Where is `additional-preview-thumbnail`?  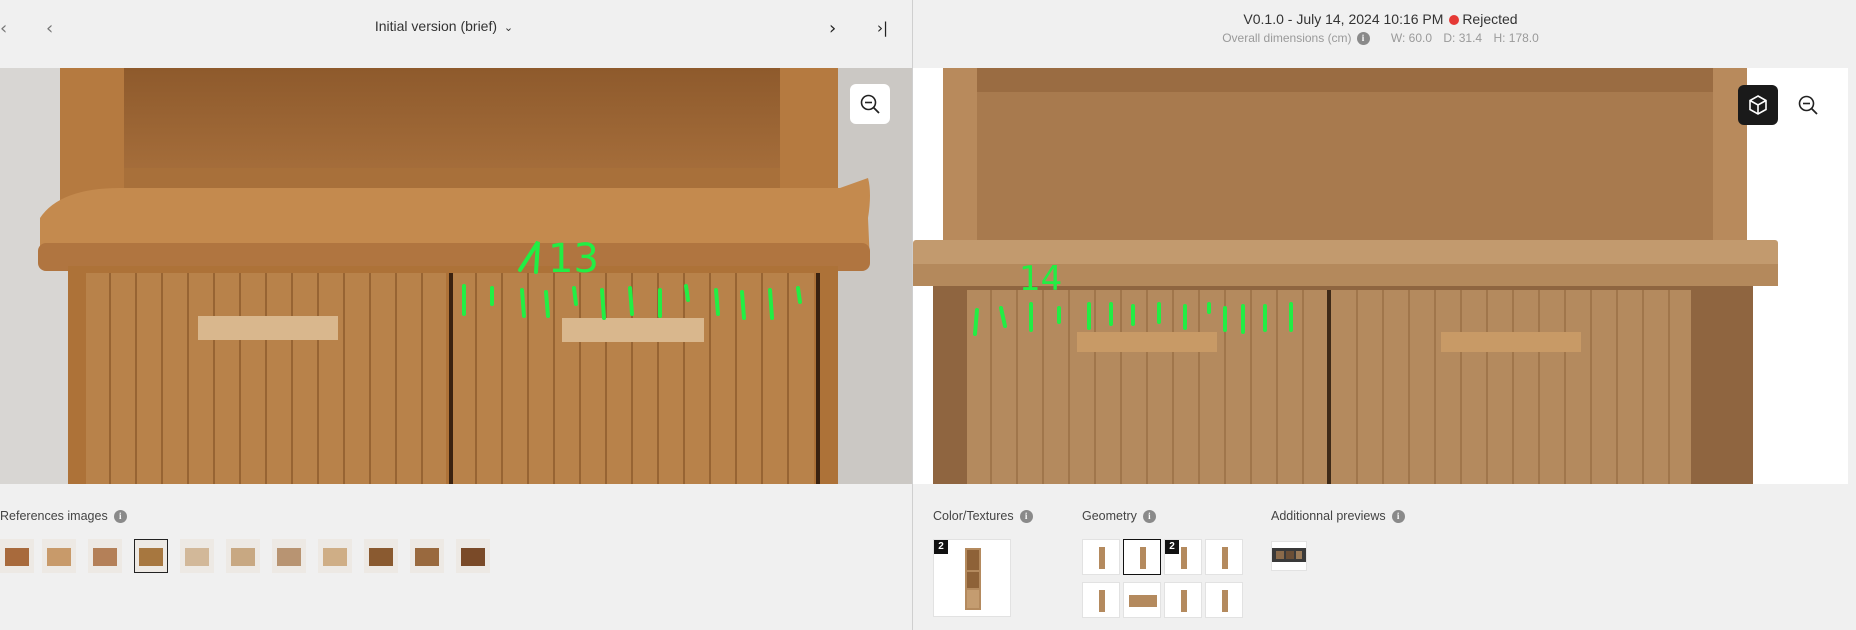 additional-preview-thumbnail is located at coordinates (1289, 556).